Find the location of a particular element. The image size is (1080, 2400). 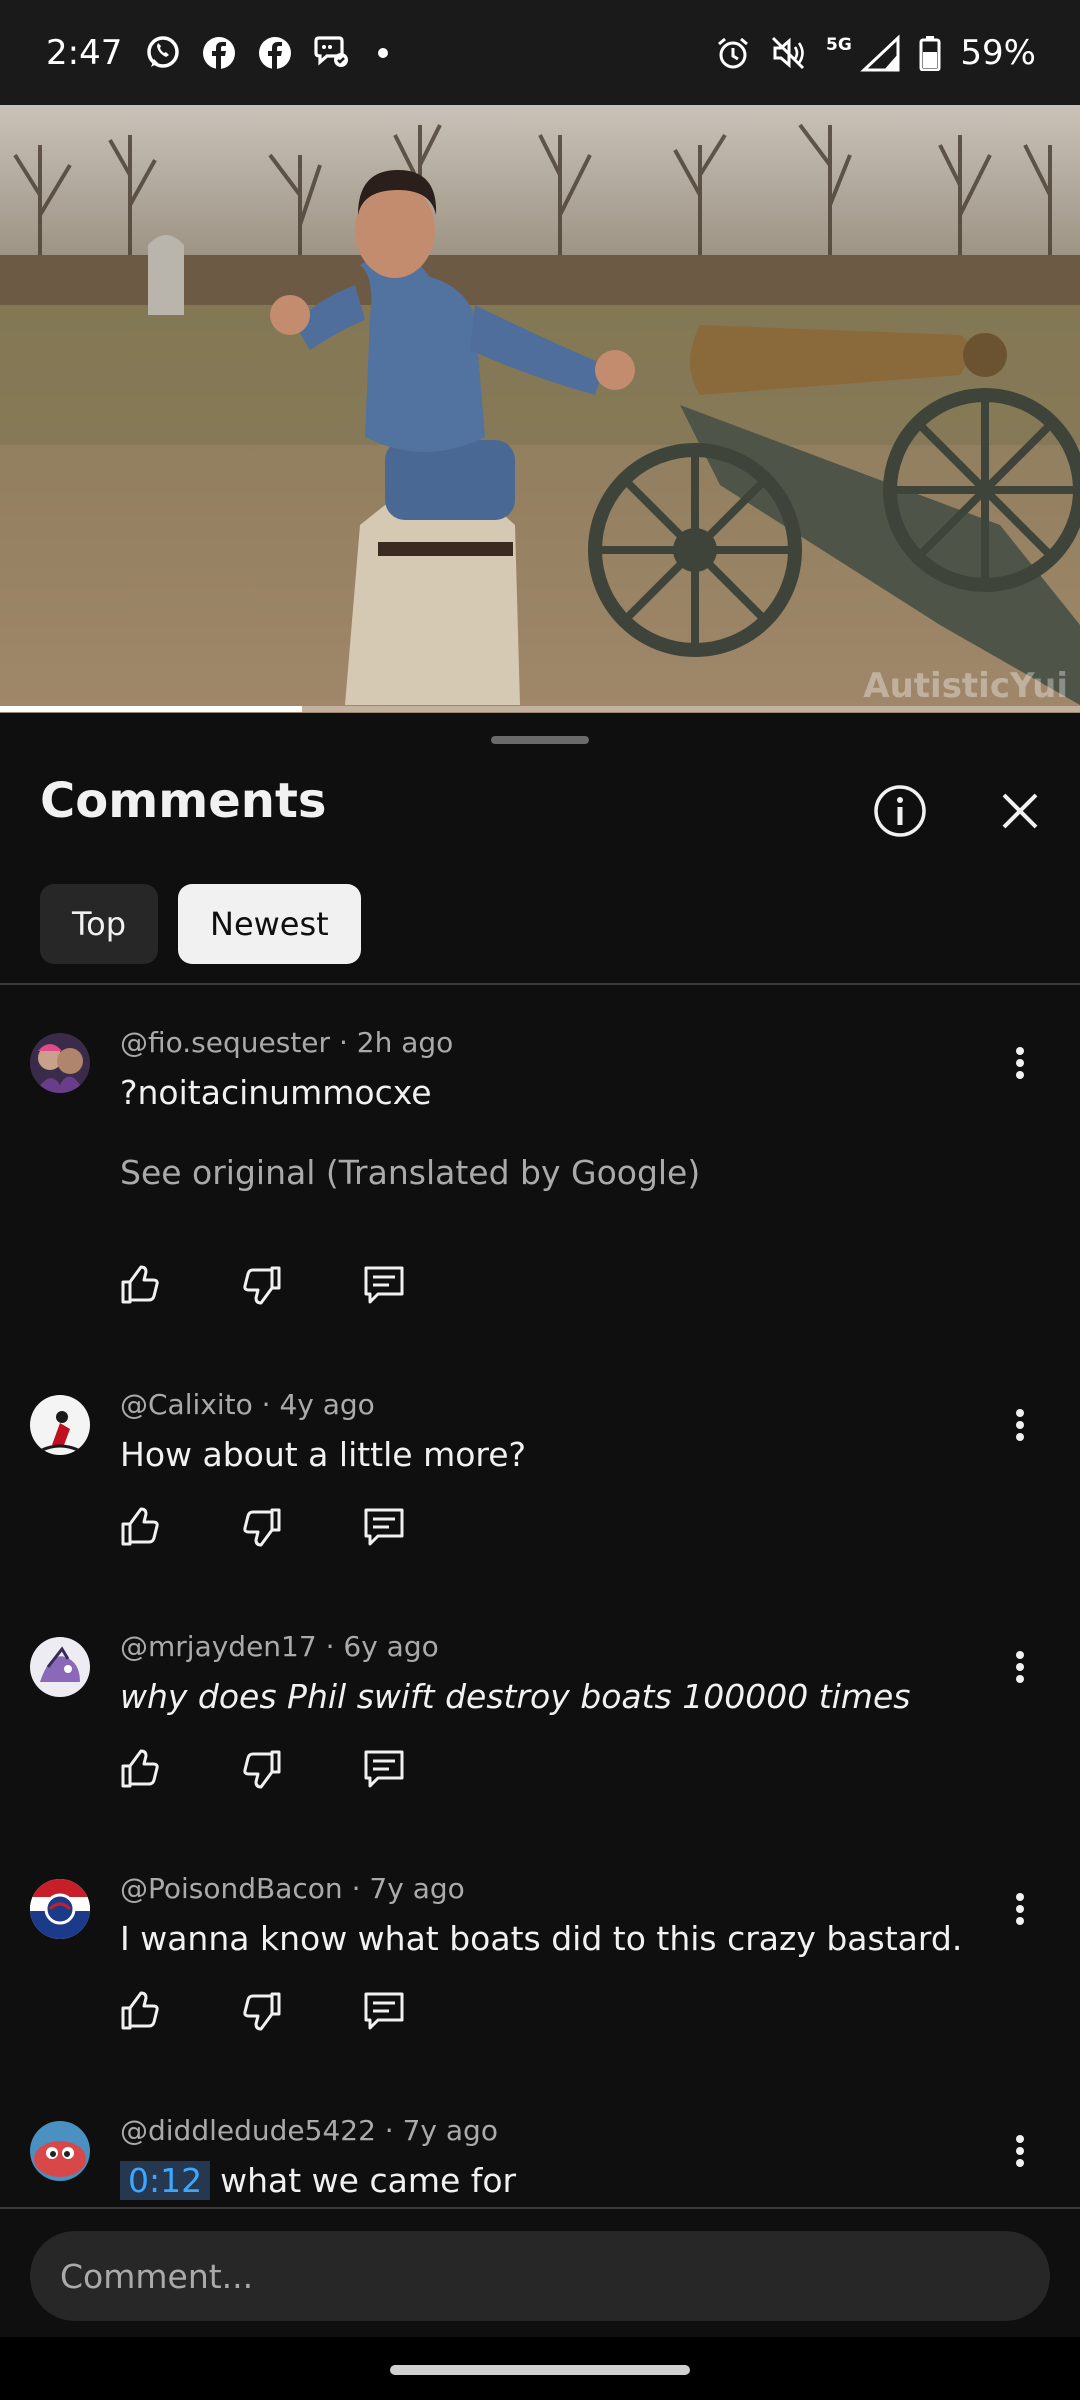

comment-author: @PoisondBacon is located at coordinates (231, 1888).